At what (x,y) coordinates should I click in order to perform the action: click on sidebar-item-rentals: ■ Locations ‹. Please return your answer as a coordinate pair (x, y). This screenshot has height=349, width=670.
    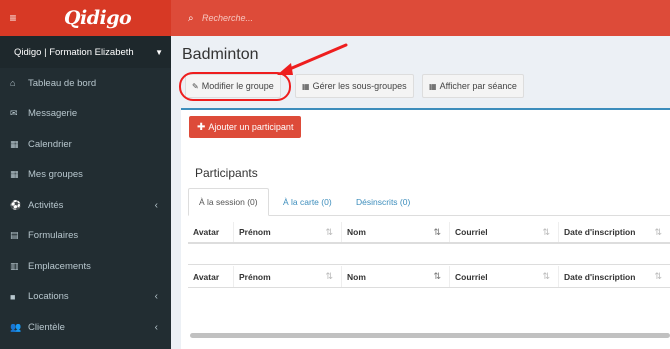
    Looking at the image, I should click on (85, 297).